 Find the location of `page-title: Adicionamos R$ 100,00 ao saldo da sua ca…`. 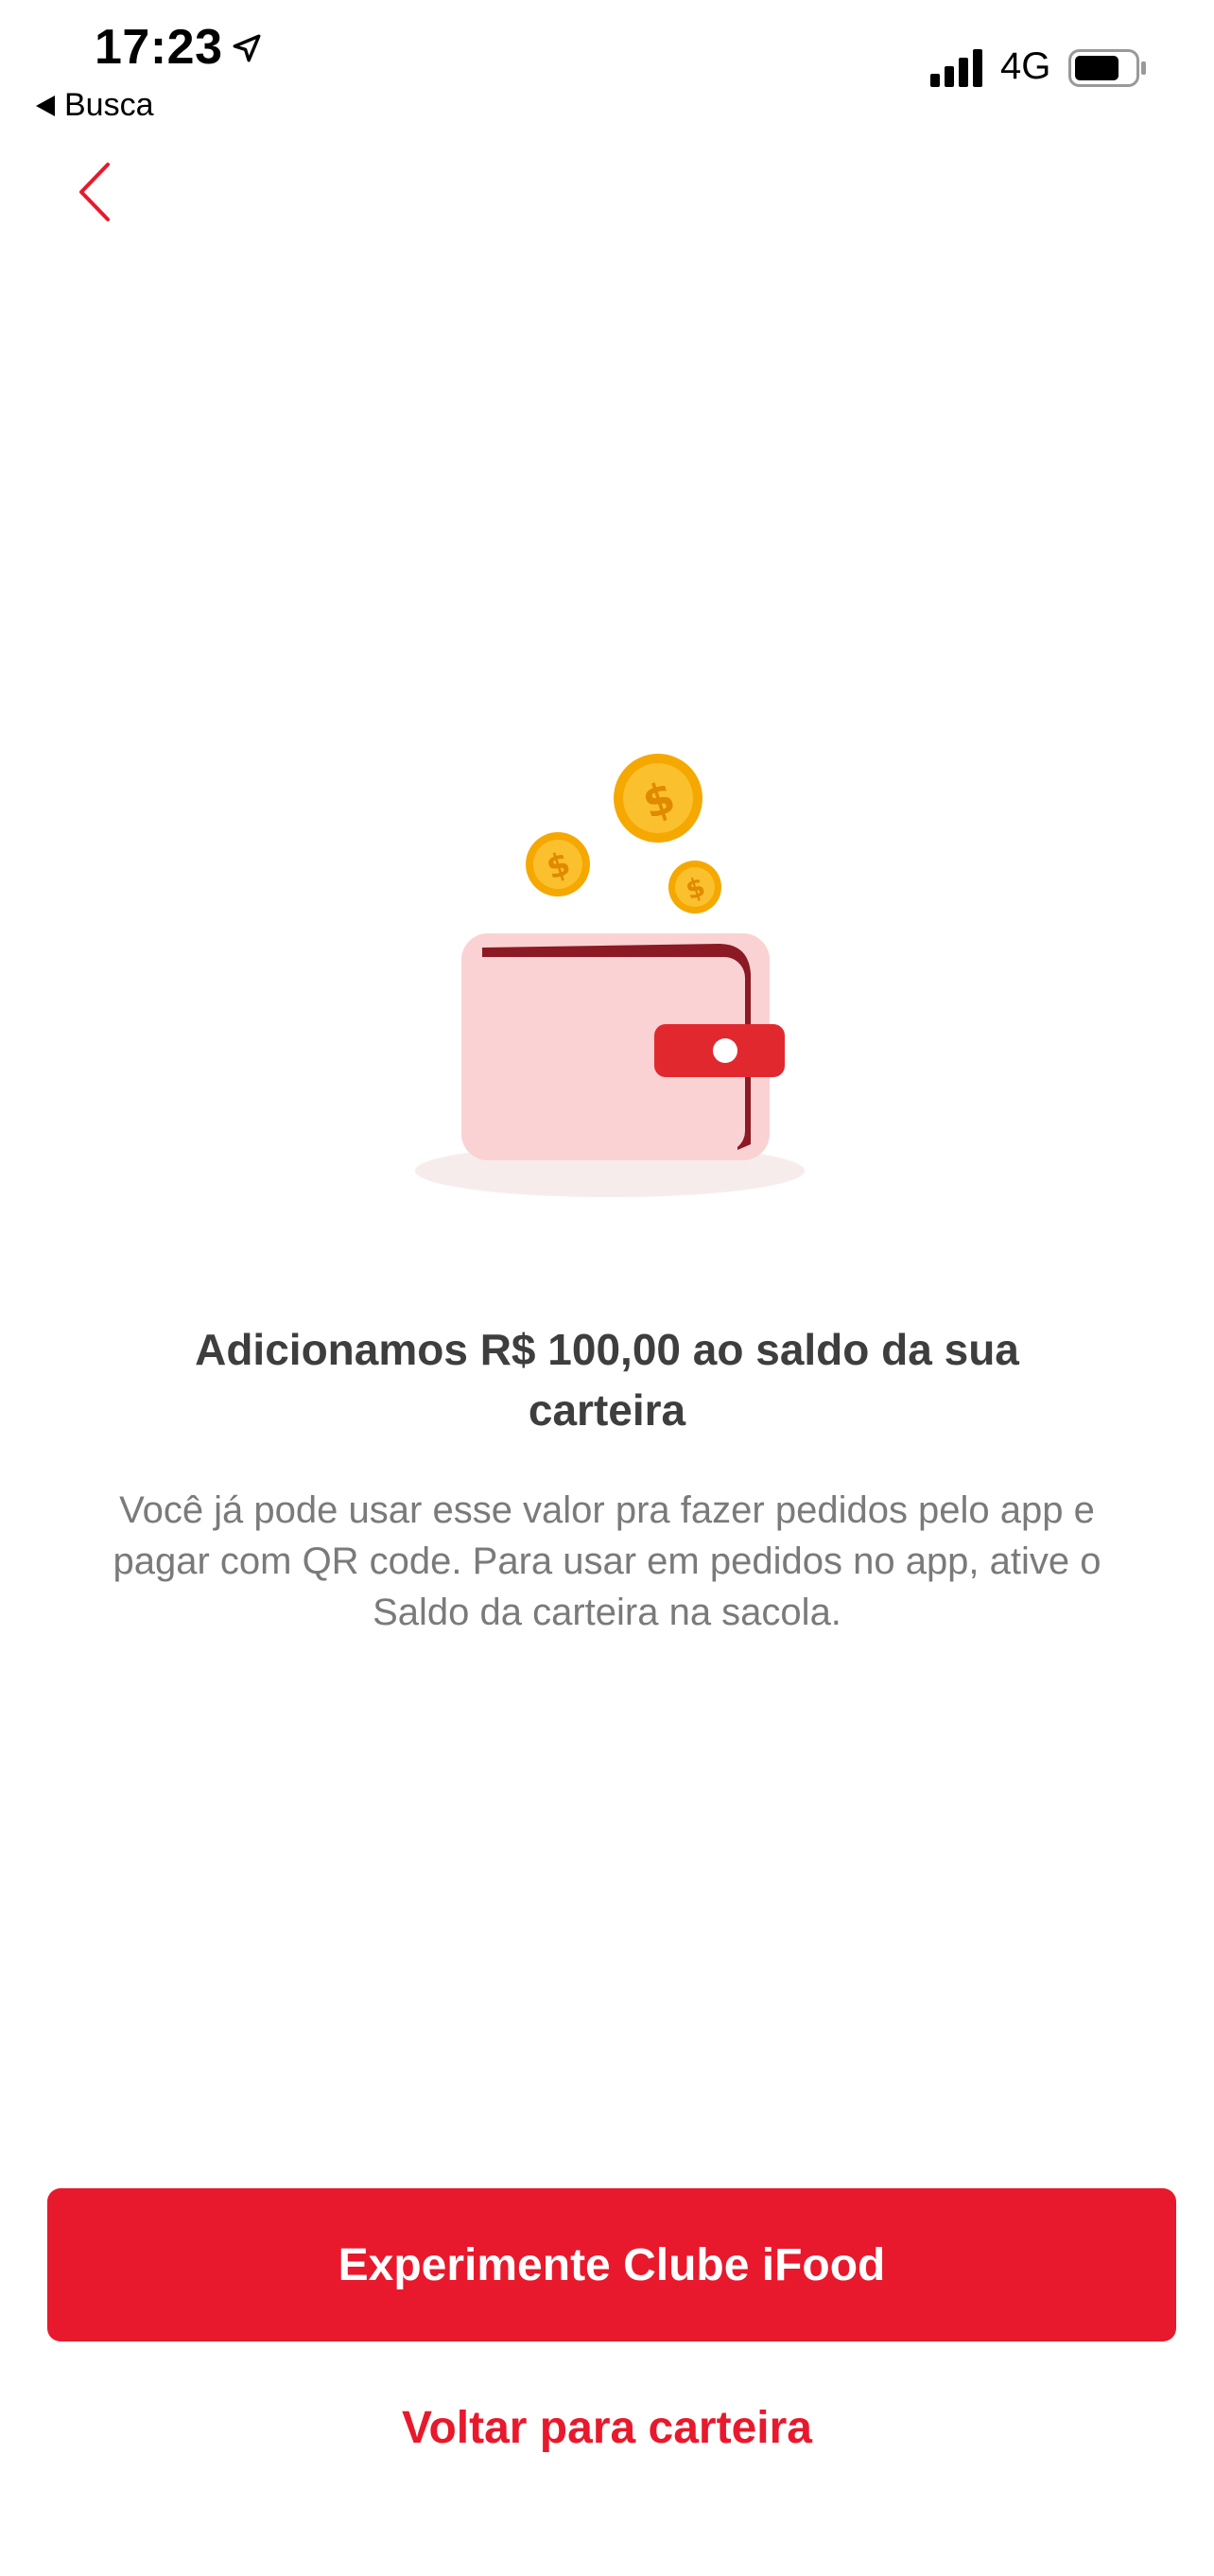

page-title: Adicionamos R$ 100,00 ao saldo da sua ca… is located at coordinates (607, 1380).